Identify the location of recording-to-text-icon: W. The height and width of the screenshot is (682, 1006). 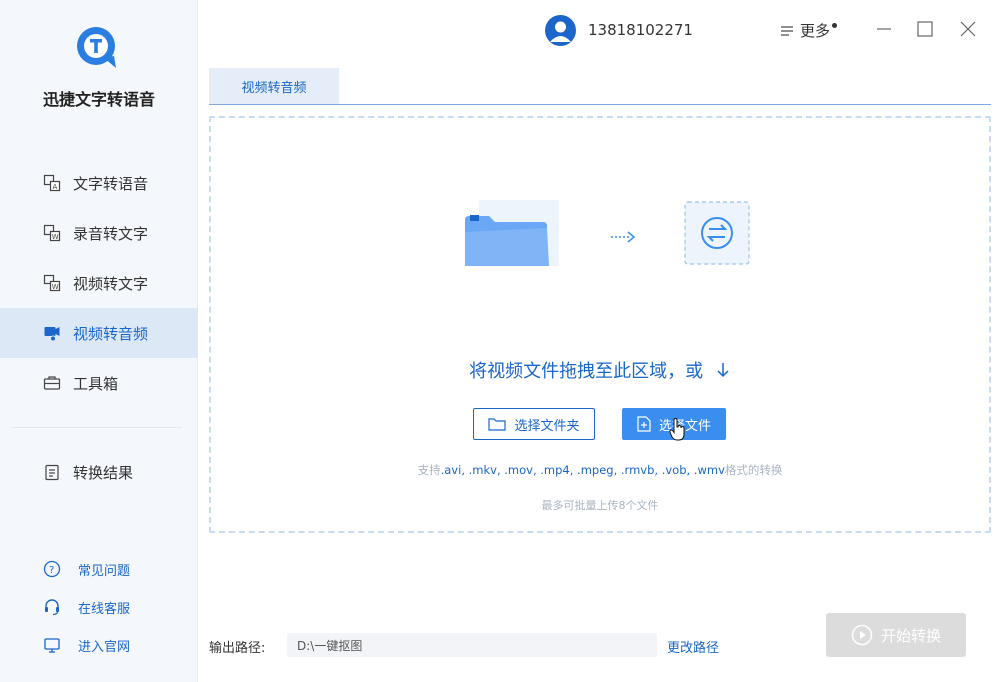
(52, 233).